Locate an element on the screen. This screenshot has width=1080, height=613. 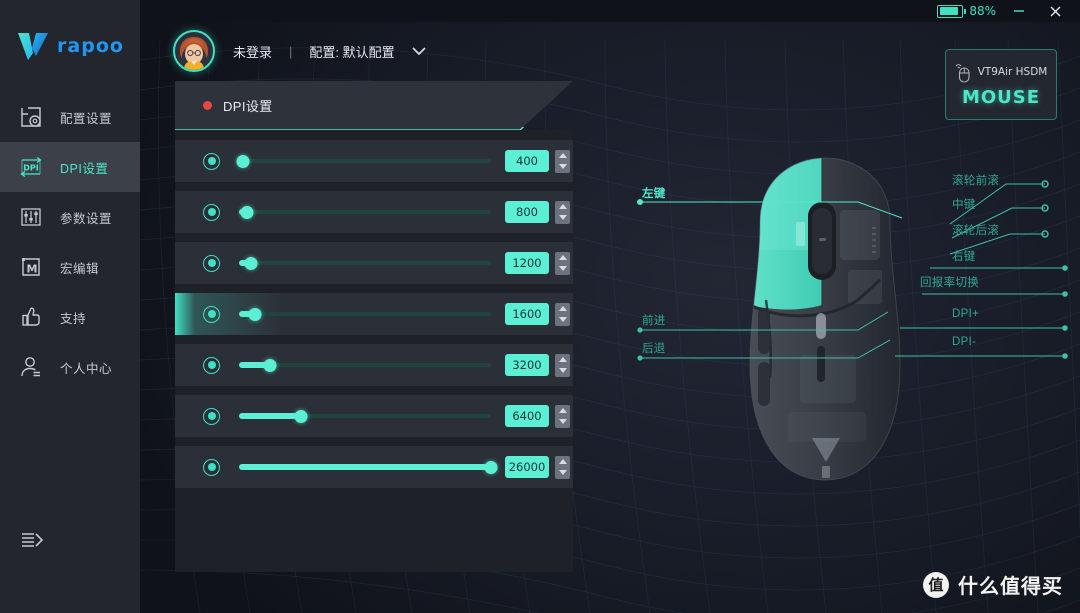
dpi-value-input: 3200 is located at coordinates (527, 365).